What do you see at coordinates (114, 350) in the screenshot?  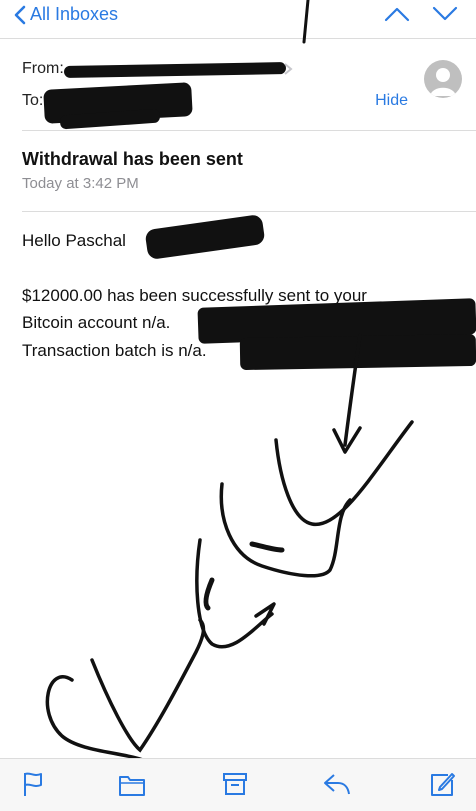 I see `message-line-3: Transaction batch is n/a.` at bounding box center [114, 350].